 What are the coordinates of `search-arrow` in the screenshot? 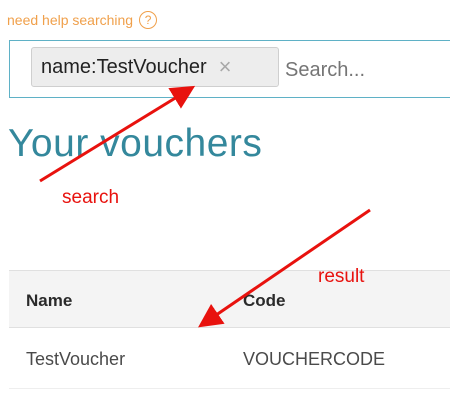 It's located at (117, 134).